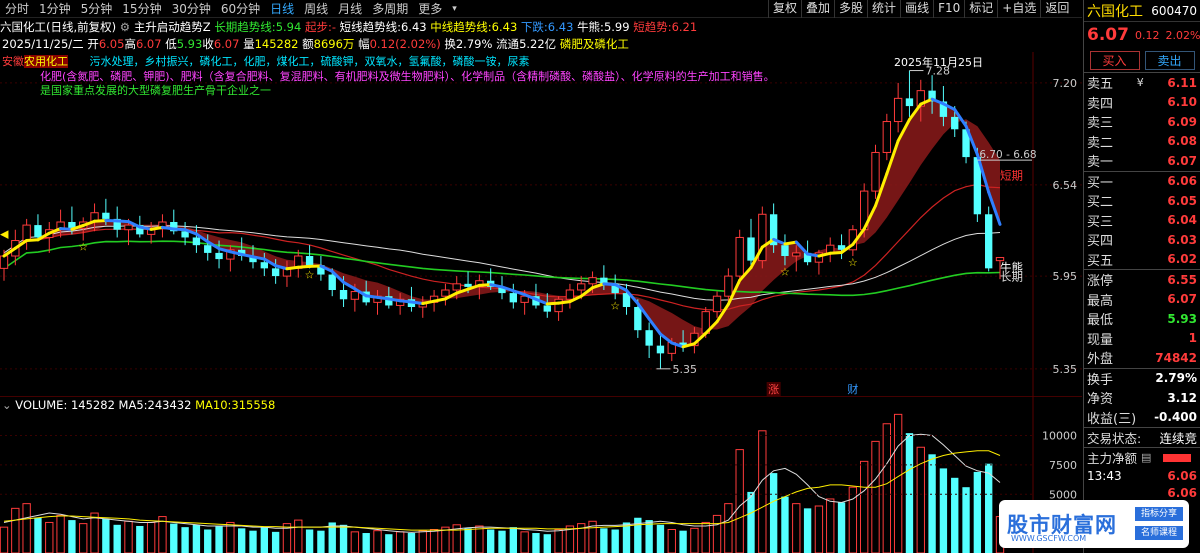 The image size is (1200, 553). What do you see at coordinates (191, 8) in the screenshot?
I see `period-tab-4: 30分钟` at bounding box center [191, 8].